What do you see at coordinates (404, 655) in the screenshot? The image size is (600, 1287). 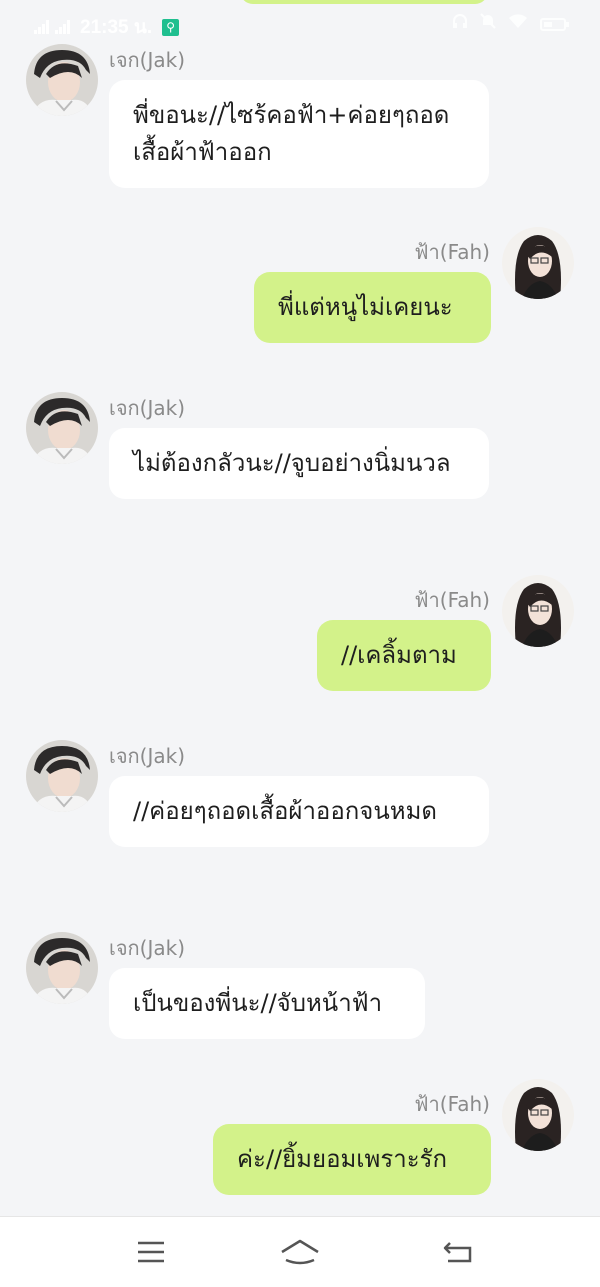 I see `message-bubble: //เคลิ้มตาม` at bounding box center [404, 655].